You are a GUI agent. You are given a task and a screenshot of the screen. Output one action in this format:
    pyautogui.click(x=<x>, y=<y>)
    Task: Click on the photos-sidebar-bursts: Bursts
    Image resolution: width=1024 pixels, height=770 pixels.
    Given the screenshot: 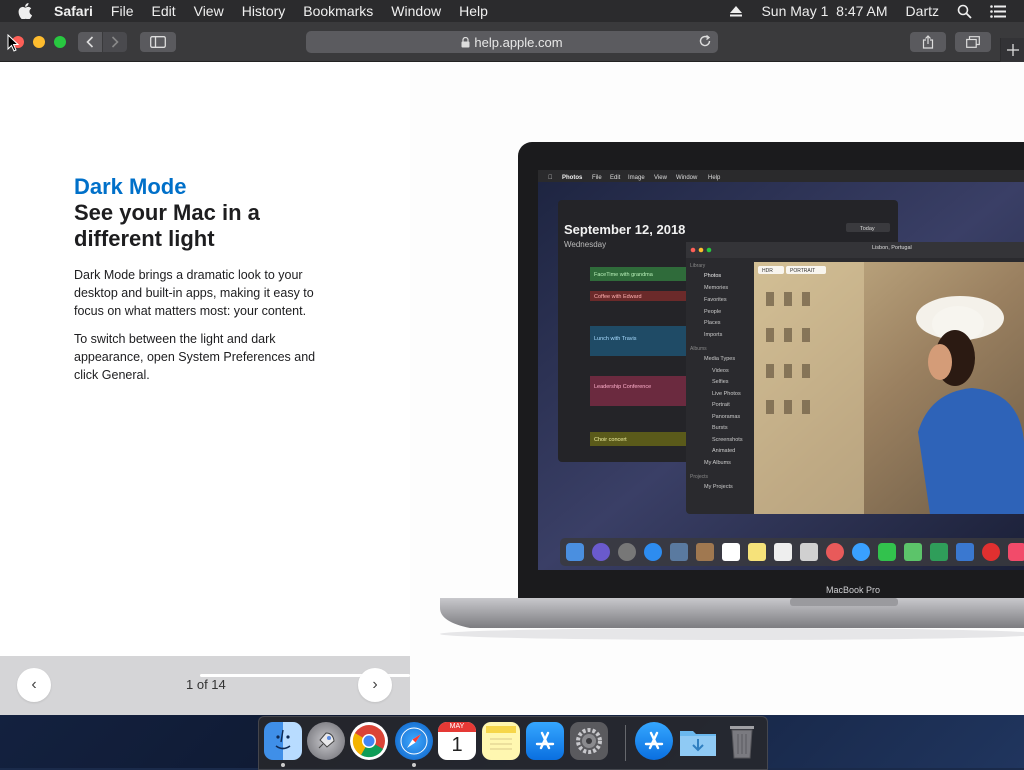 What is the action you would take?
    pyautogui.click(x=720, y=428)
    